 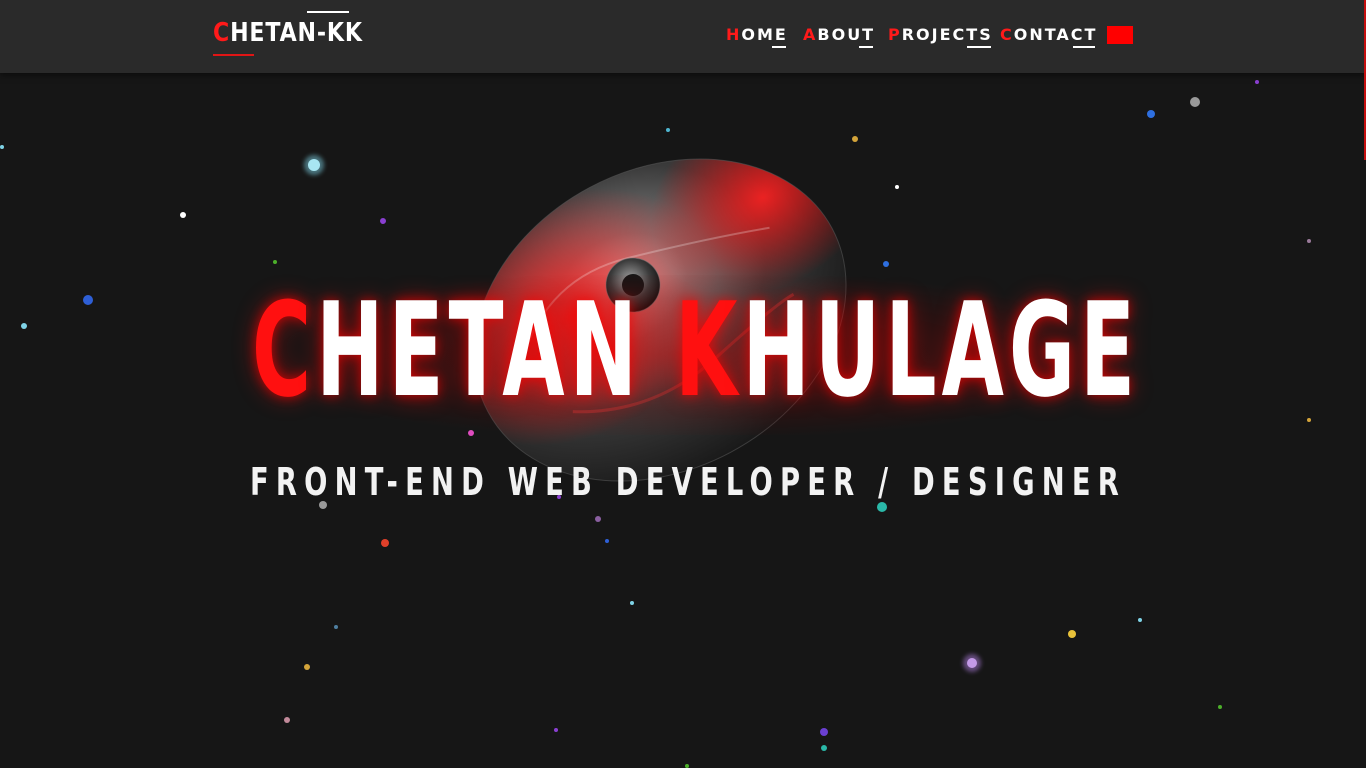 What do you see at coordinates (947, 34) in the screenshot?
I see `nav-link-label: ROJECTS` at bounding box center [947, 34].